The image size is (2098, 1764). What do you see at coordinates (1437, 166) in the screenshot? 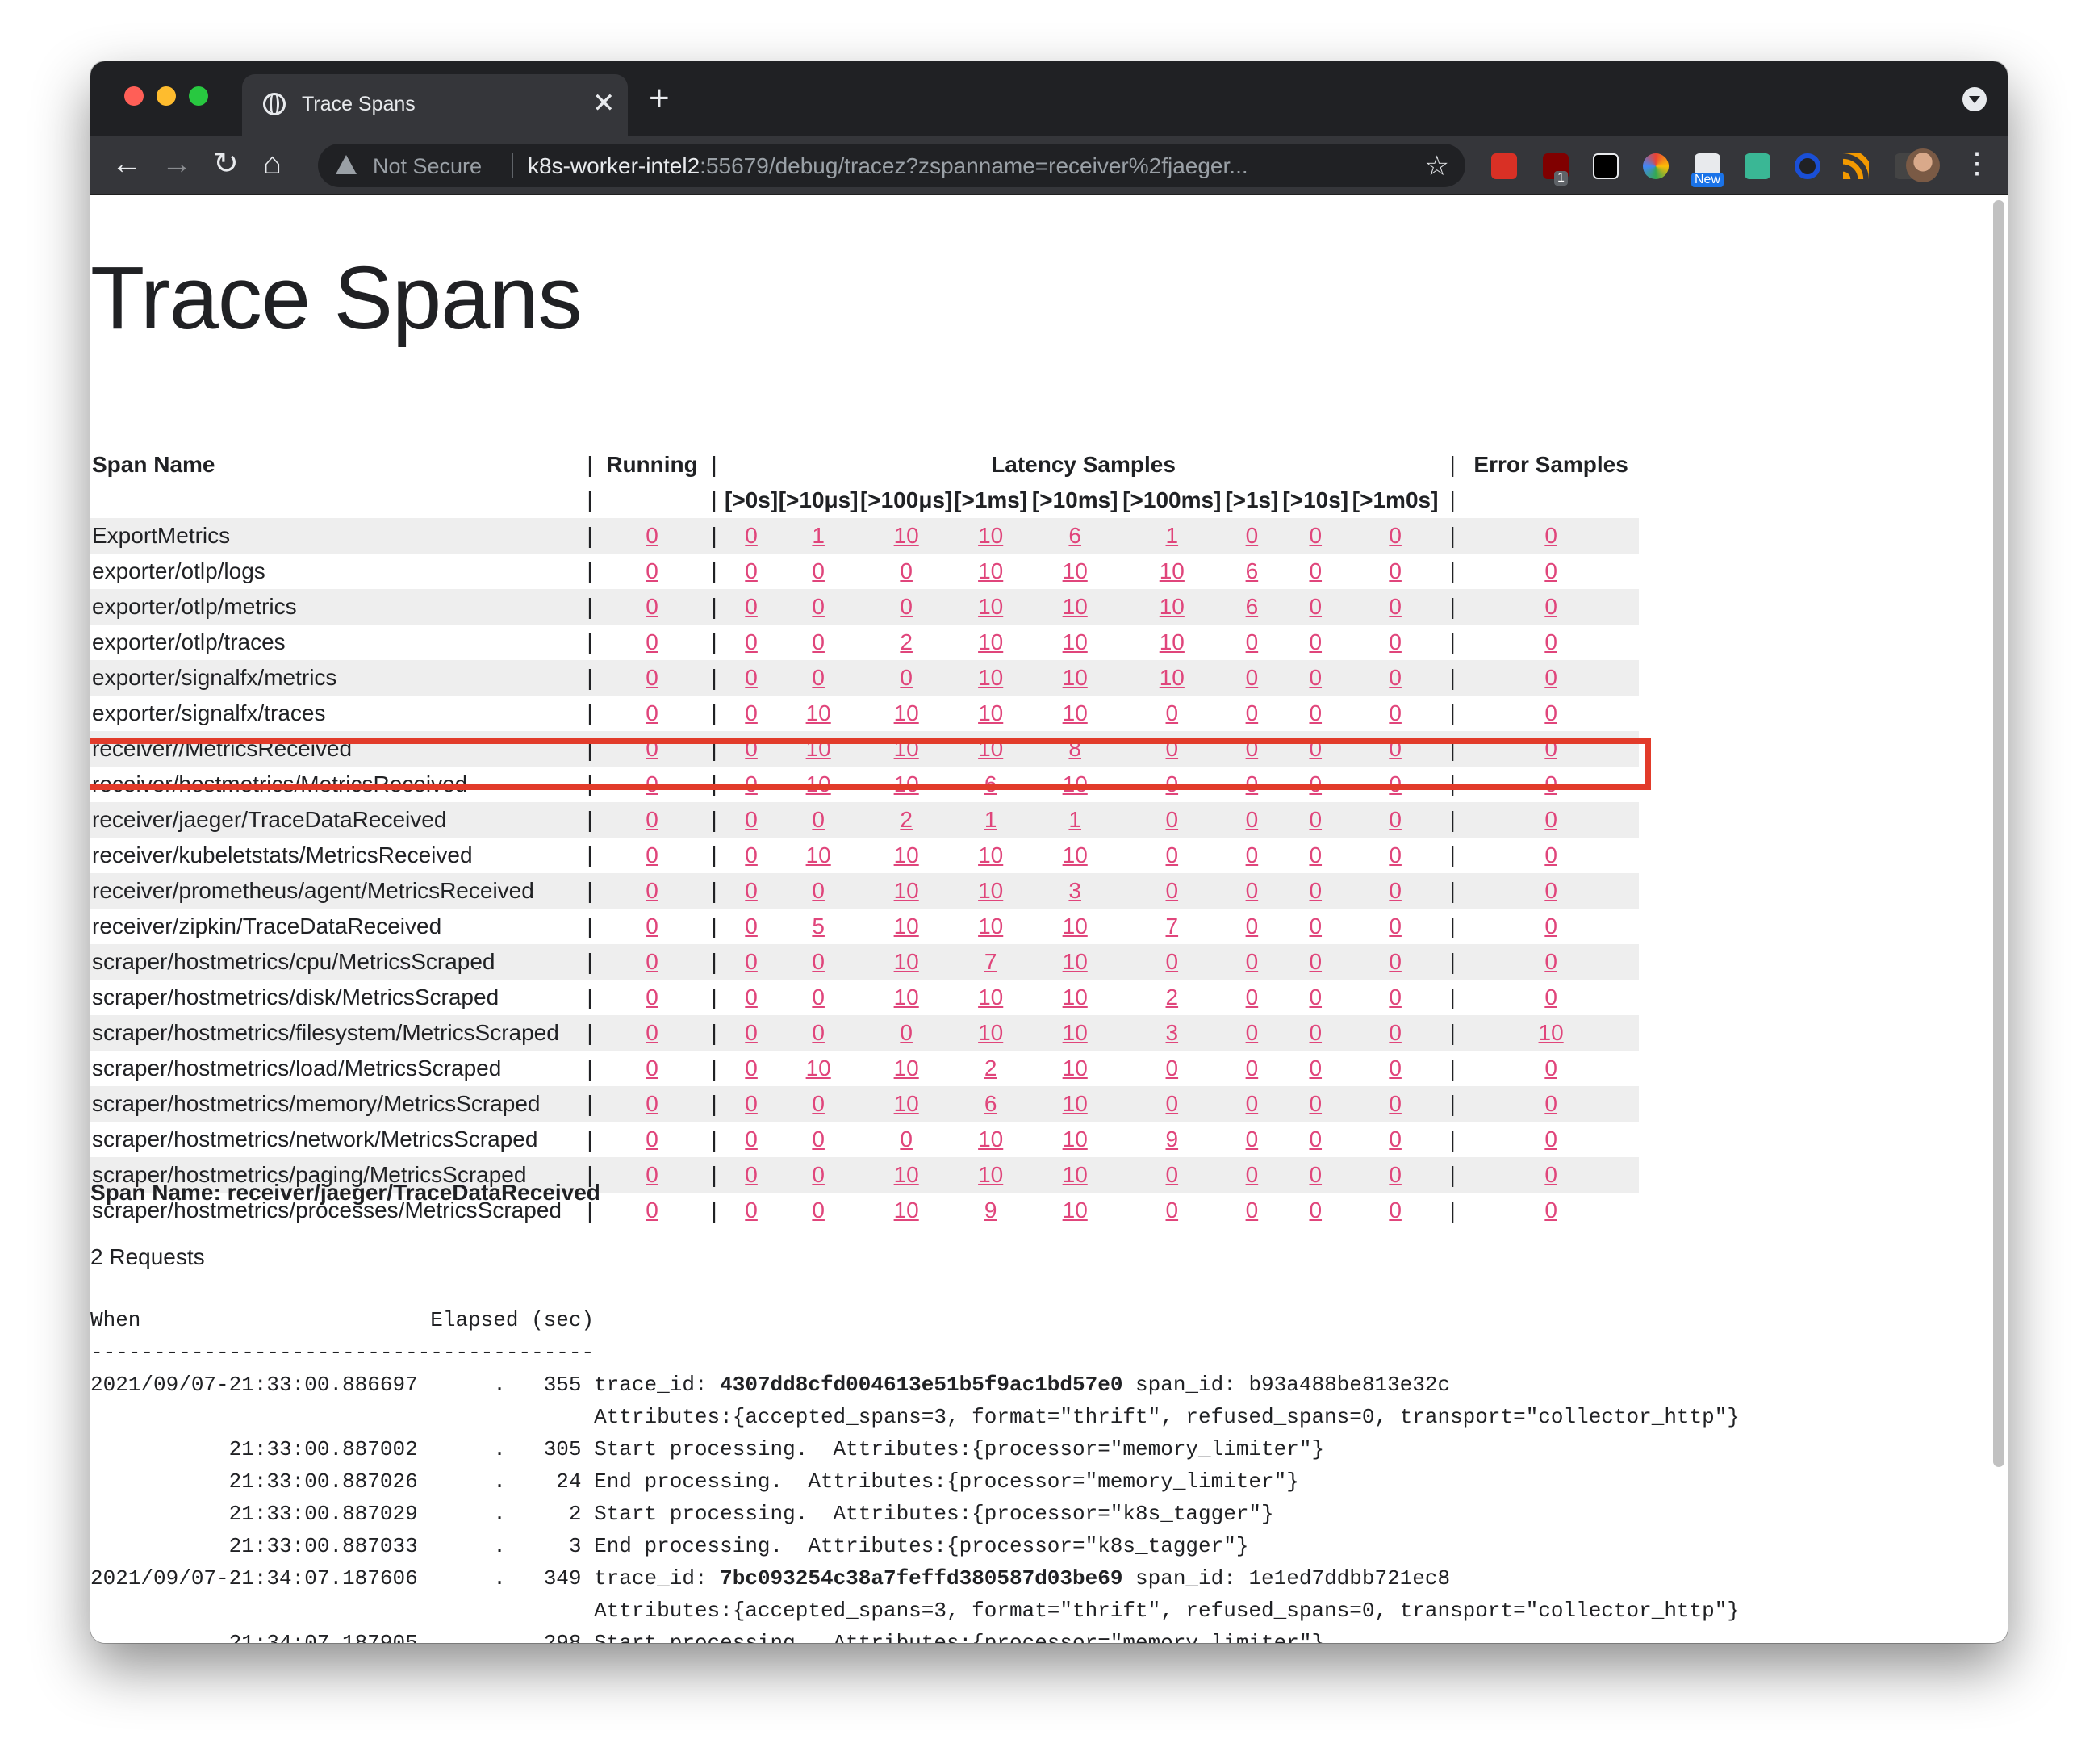
I see `bookmark-star-icon: ☆` at bounding box center [1437, 166].